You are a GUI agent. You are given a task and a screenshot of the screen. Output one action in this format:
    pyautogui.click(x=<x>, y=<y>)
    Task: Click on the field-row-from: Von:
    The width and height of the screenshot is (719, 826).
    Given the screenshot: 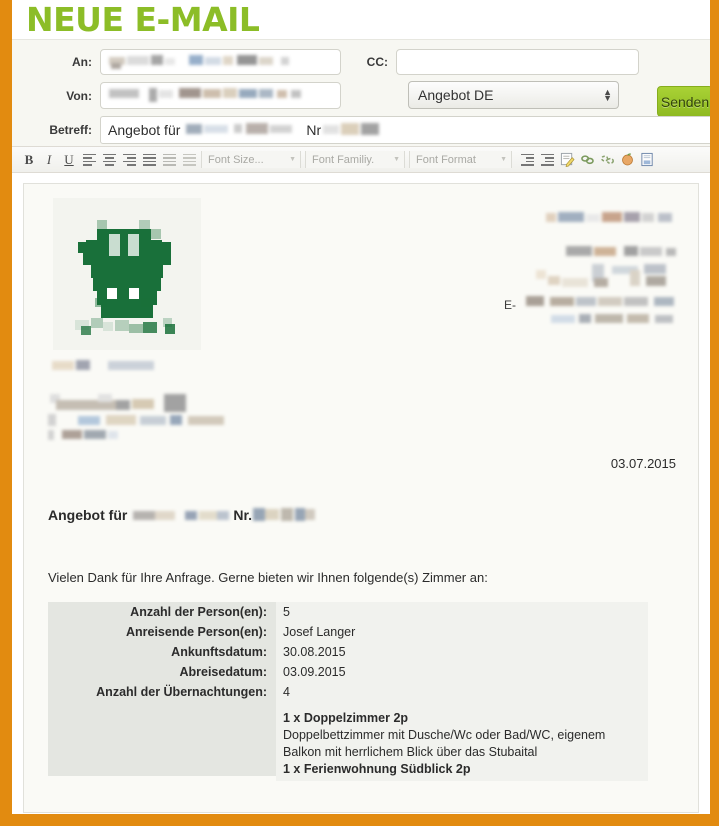 What is the action you would take?
    pyautogui.click(x=176, y=95)
    